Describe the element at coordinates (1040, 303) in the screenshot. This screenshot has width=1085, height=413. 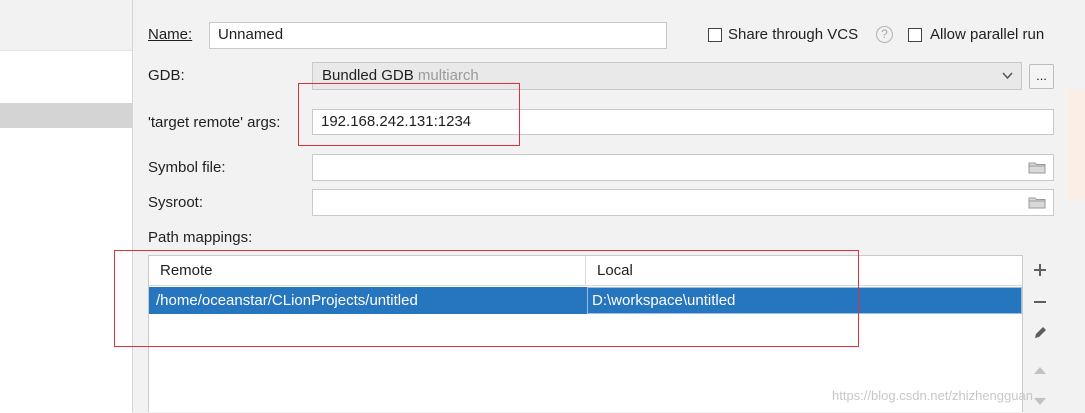
I see `remove-icon` at that location.